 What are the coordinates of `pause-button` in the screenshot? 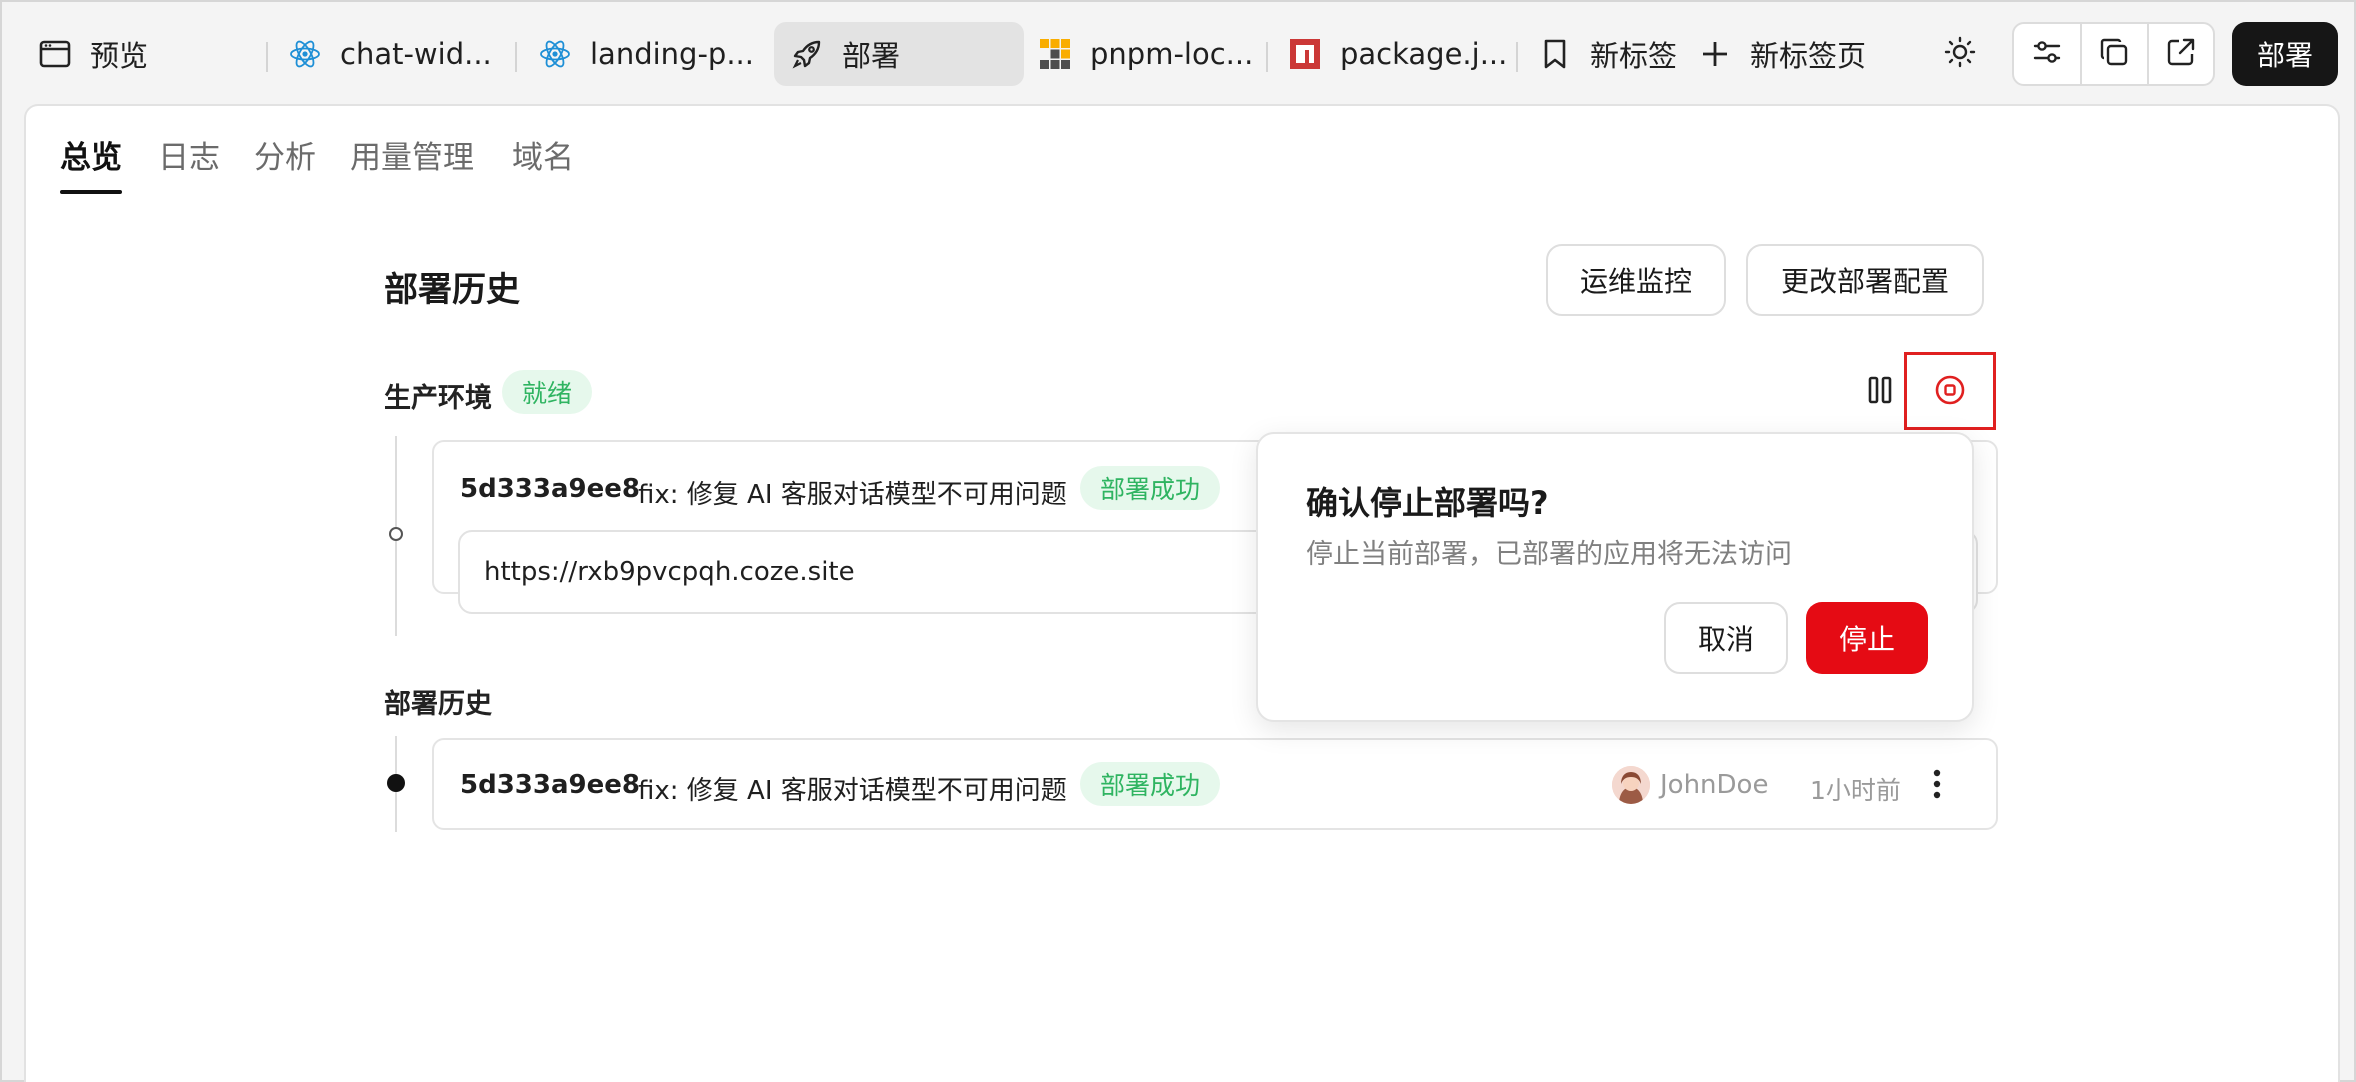 It's located at (1880, 392).